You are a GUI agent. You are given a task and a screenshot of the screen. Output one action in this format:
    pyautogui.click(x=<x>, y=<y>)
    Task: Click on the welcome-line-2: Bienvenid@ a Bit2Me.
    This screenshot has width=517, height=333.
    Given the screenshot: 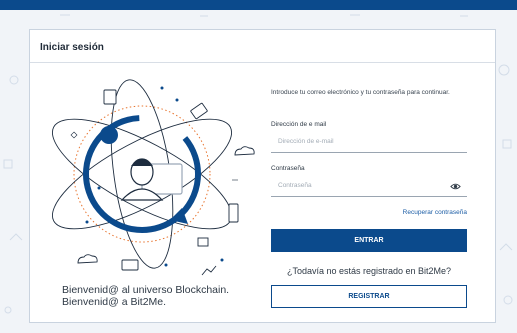 What is the action you would take?
    pyautogui.click(x=114, y=302)
    